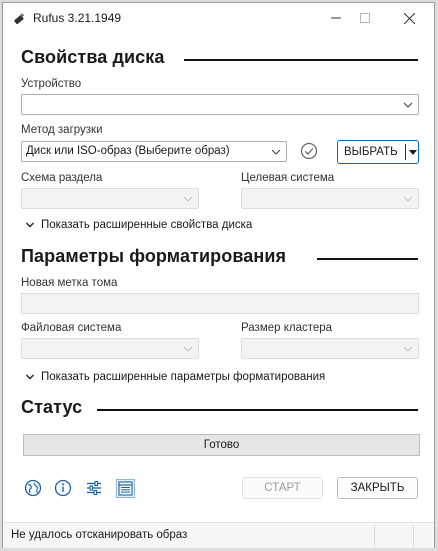 The image size is (438, 551). Describe the element at coordinates (51, 84) in the screenshot. I see `device-label: Устройство` at that location.